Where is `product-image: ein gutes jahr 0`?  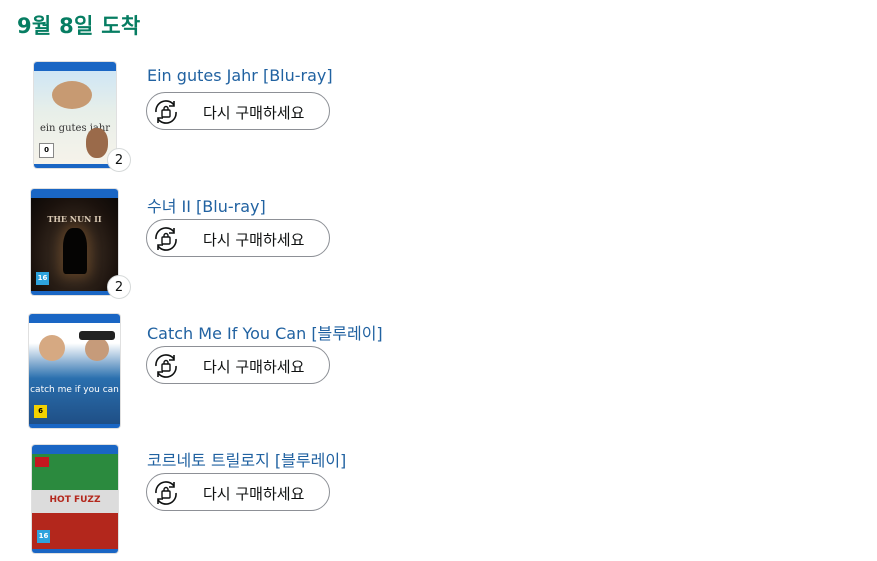 product-image: ein gutes jahr 0 is located at coordinates (75, 115).